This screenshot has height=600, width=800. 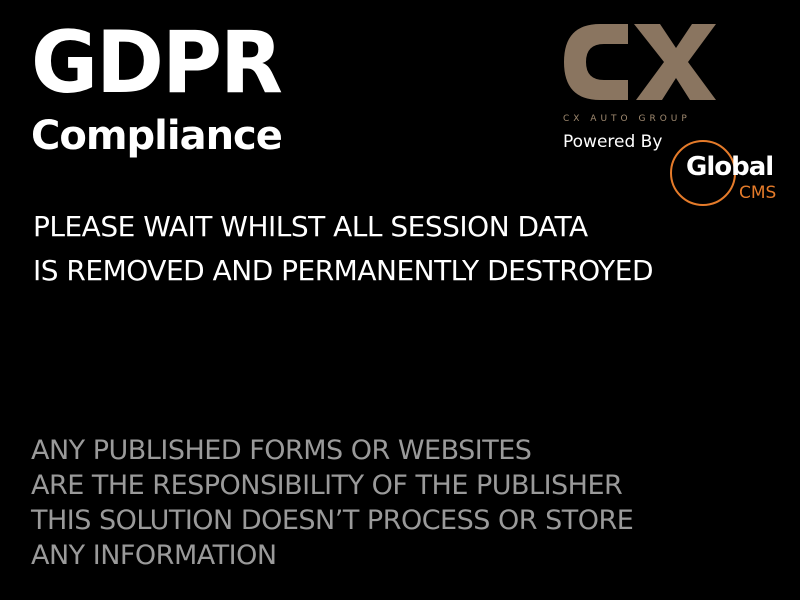 I want to click on wait-message-line: PLEASE WAIT WHILST ALL SESSION DATA, so click(x=310, y=226).